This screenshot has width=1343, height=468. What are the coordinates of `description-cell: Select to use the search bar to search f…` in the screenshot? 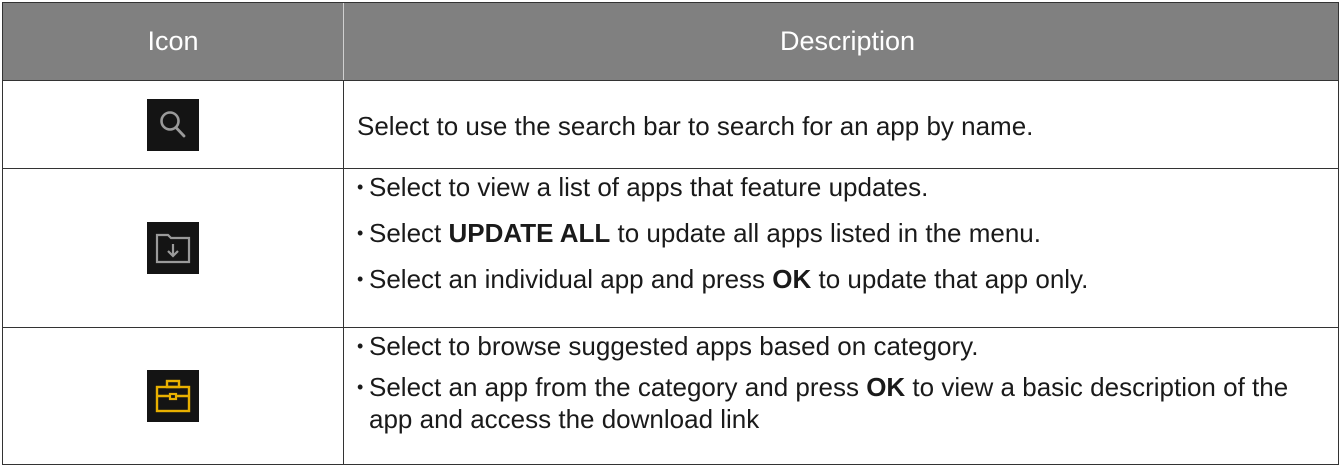 It's located at (841, 124).